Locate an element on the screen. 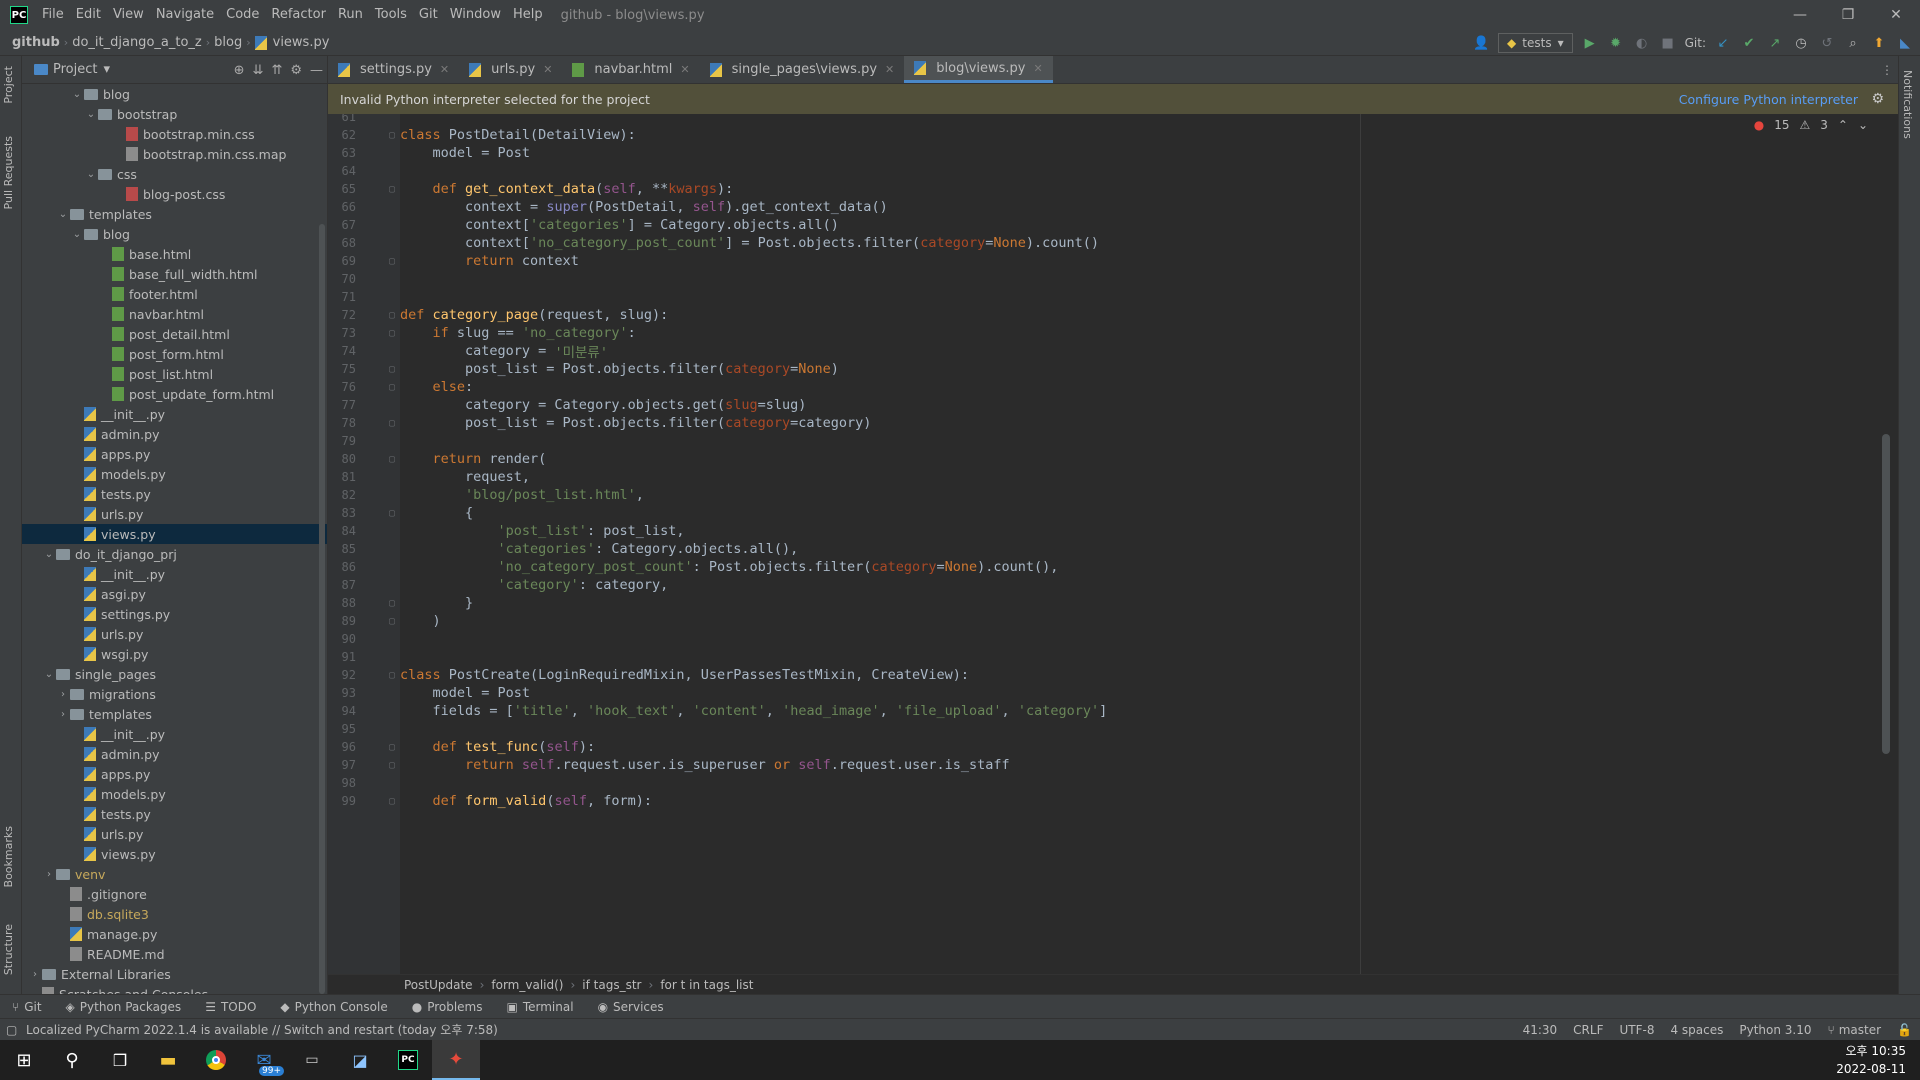 This screenshot has width=1920, height=1080. tree-file: views.py is located at coordinates (174, 854).